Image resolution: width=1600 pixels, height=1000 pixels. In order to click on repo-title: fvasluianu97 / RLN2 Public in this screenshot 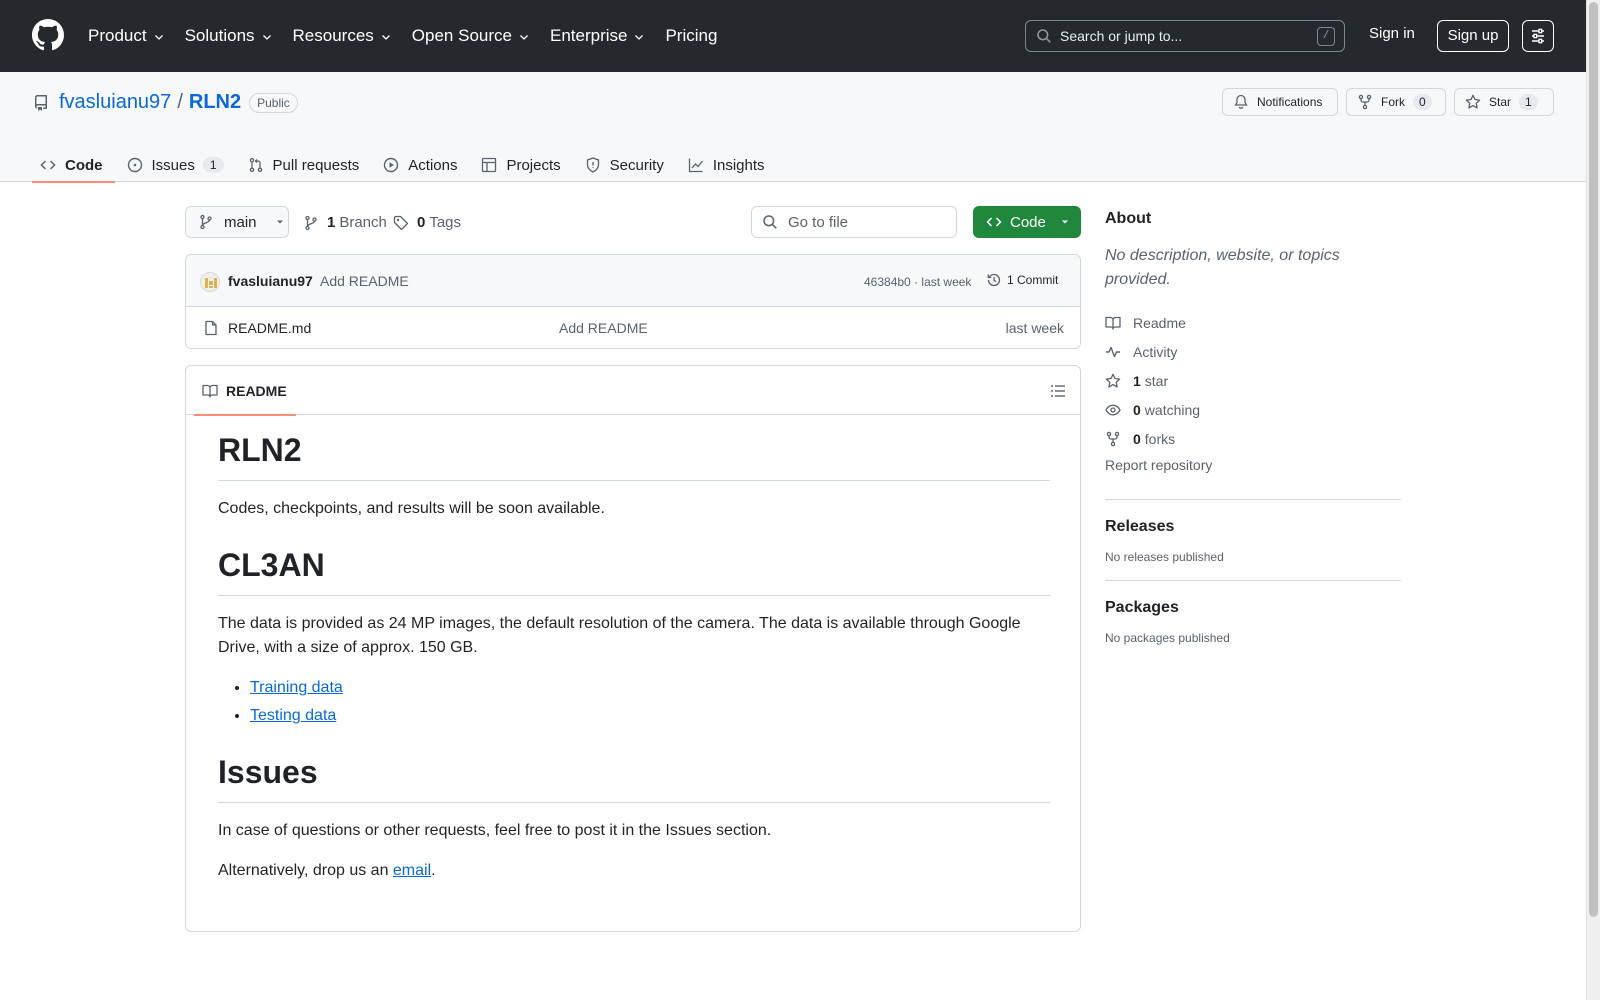, I will do `click(165, 102)`.